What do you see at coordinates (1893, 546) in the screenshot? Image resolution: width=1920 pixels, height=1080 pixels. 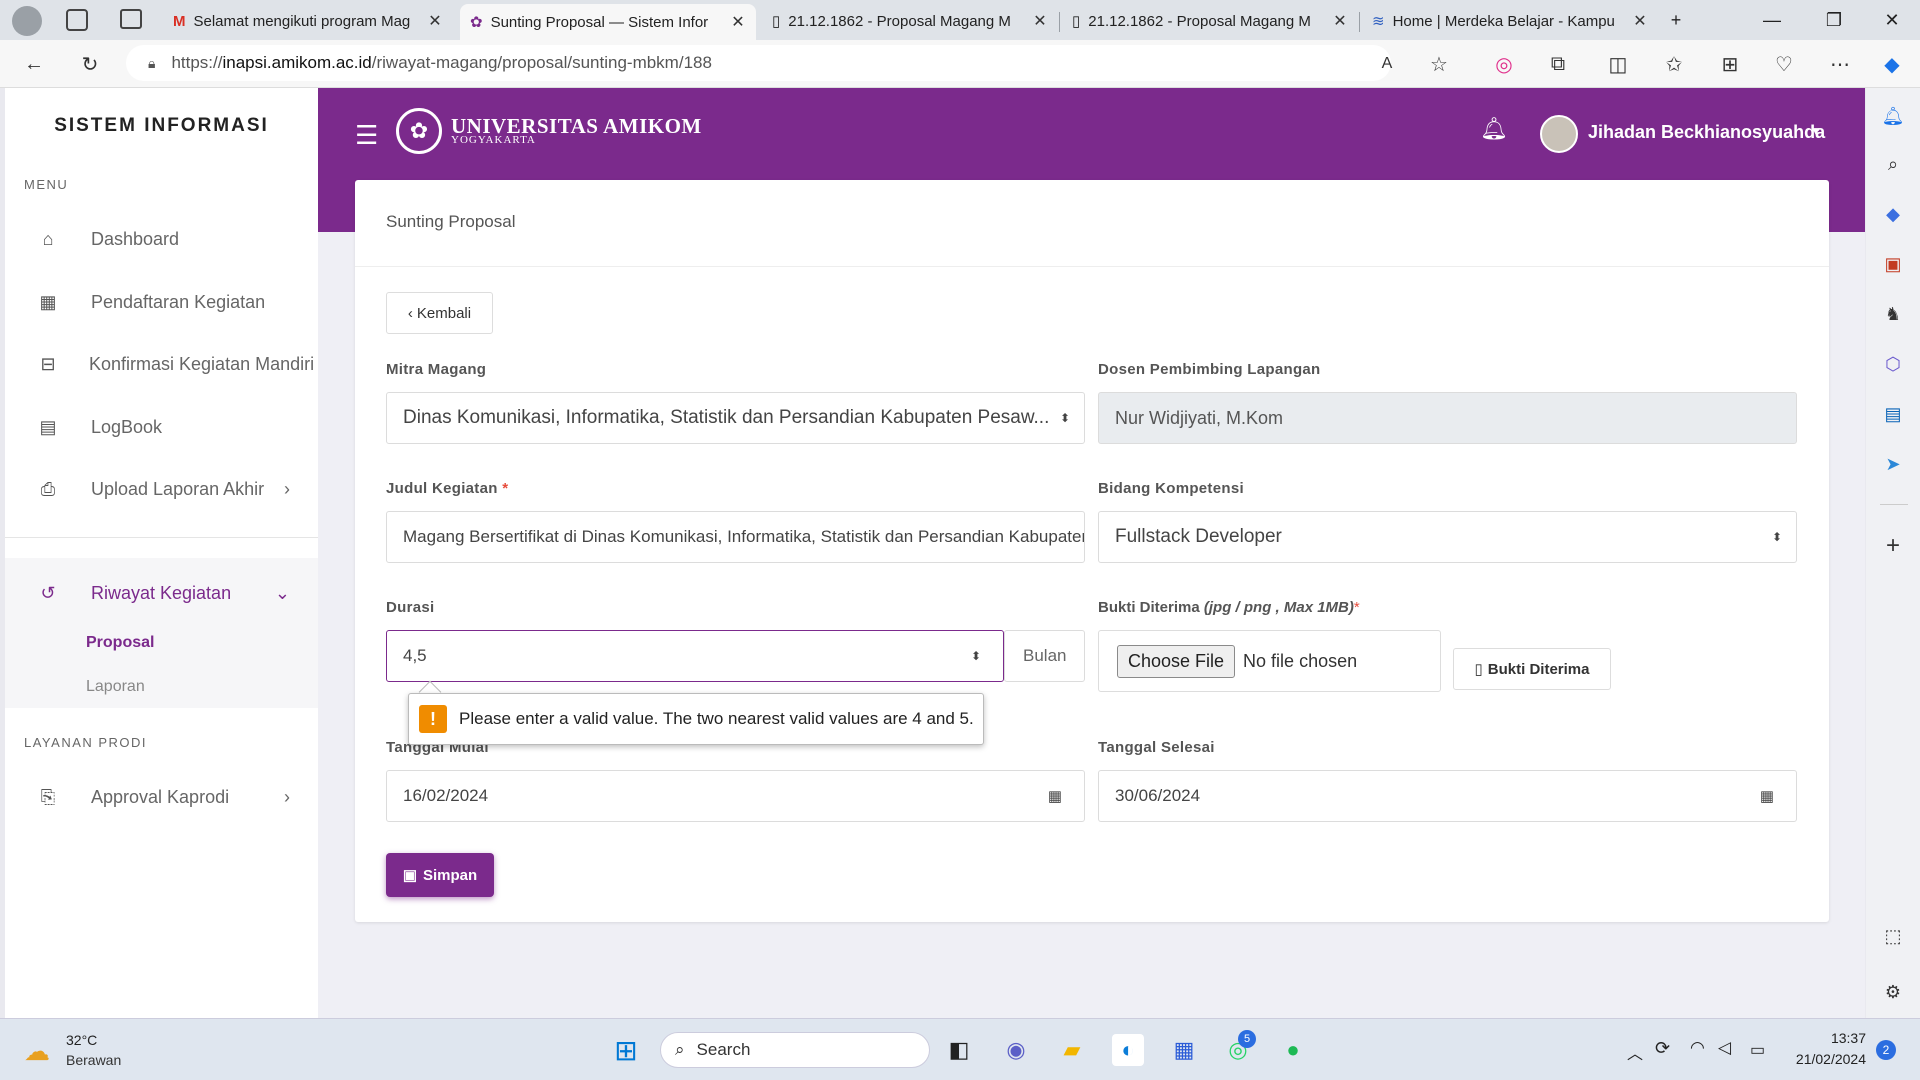 I see `add-icon: +` at bounding box center [1893, 546].